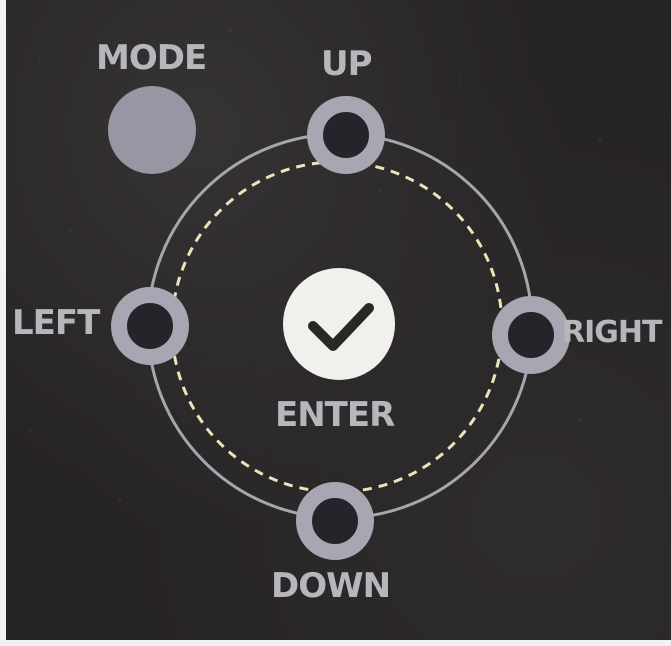  I want to click on checkmark-icon, so click(341, 327).